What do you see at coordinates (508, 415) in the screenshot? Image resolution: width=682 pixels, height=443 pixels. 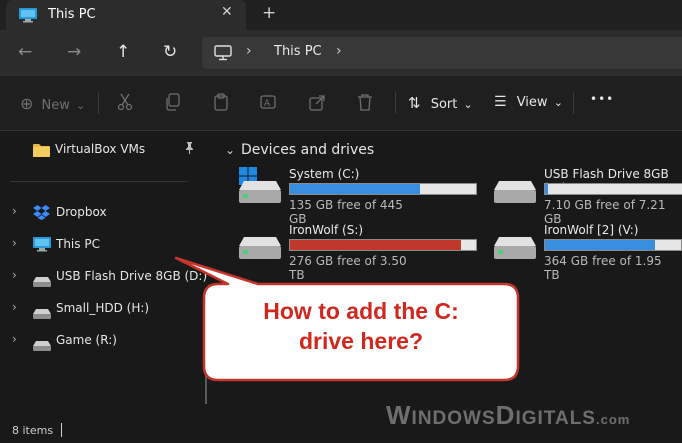 I see `windowsdigitals-watermark: WINDOWSDIGITALS.com` at bounding box center [508, 415].